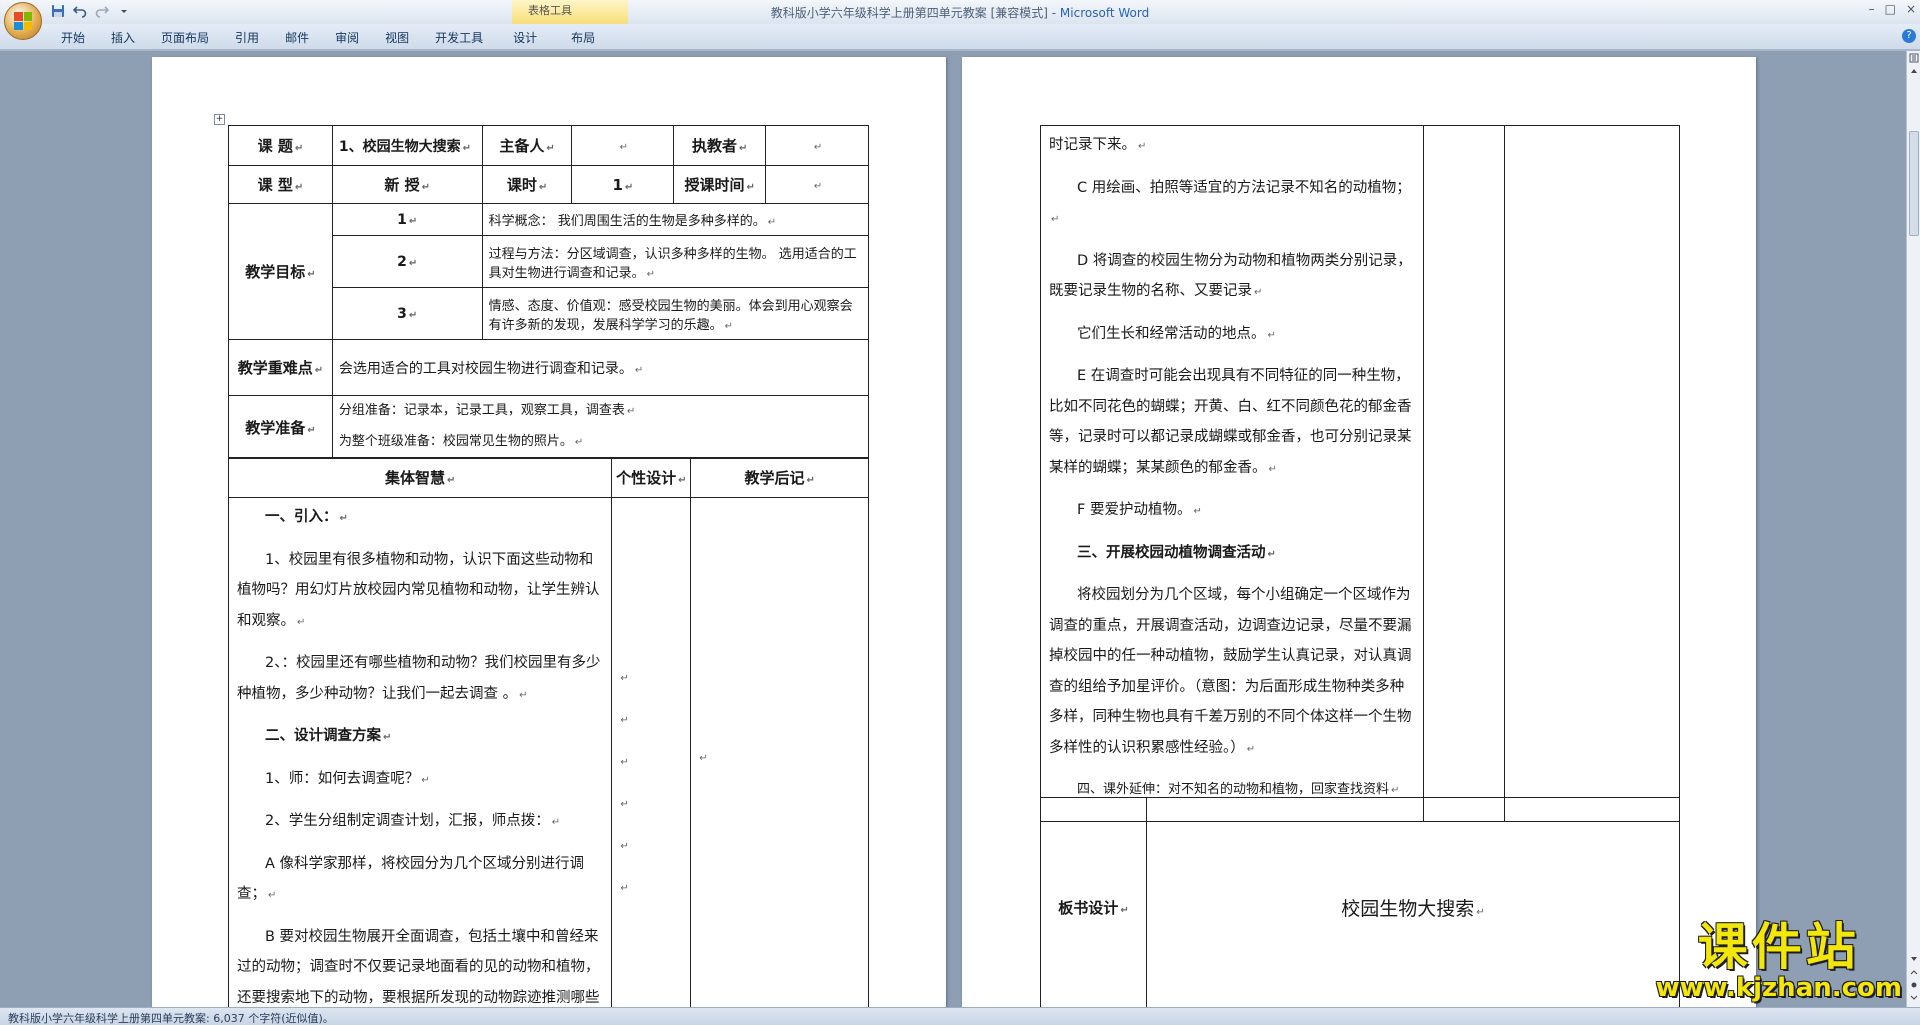 The image size is (1920, 1025). What do you see at coordinates (1913, 529) in the screenshot?
I see `vertical-scrollbar` at bounding box center [1913, 529].